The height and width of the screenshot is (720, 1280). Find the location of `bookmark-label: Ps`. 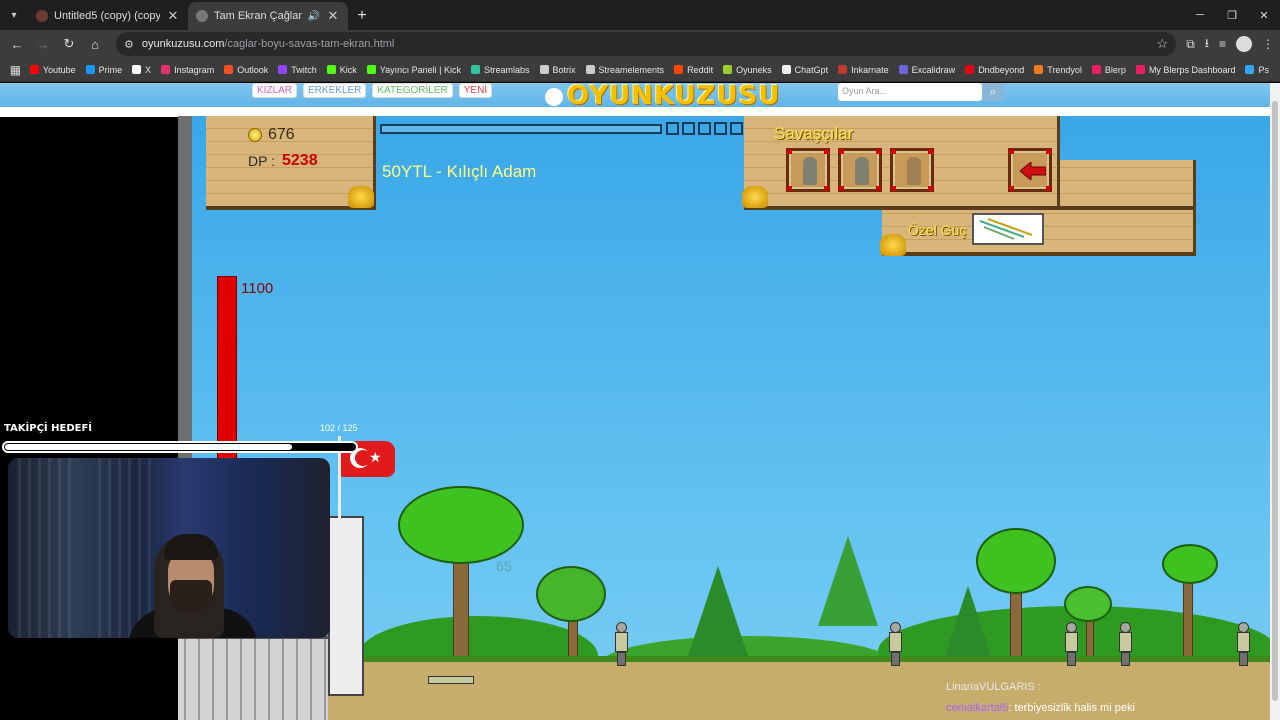

bookmark-label: Ps is located at coordinates (1263, 69).